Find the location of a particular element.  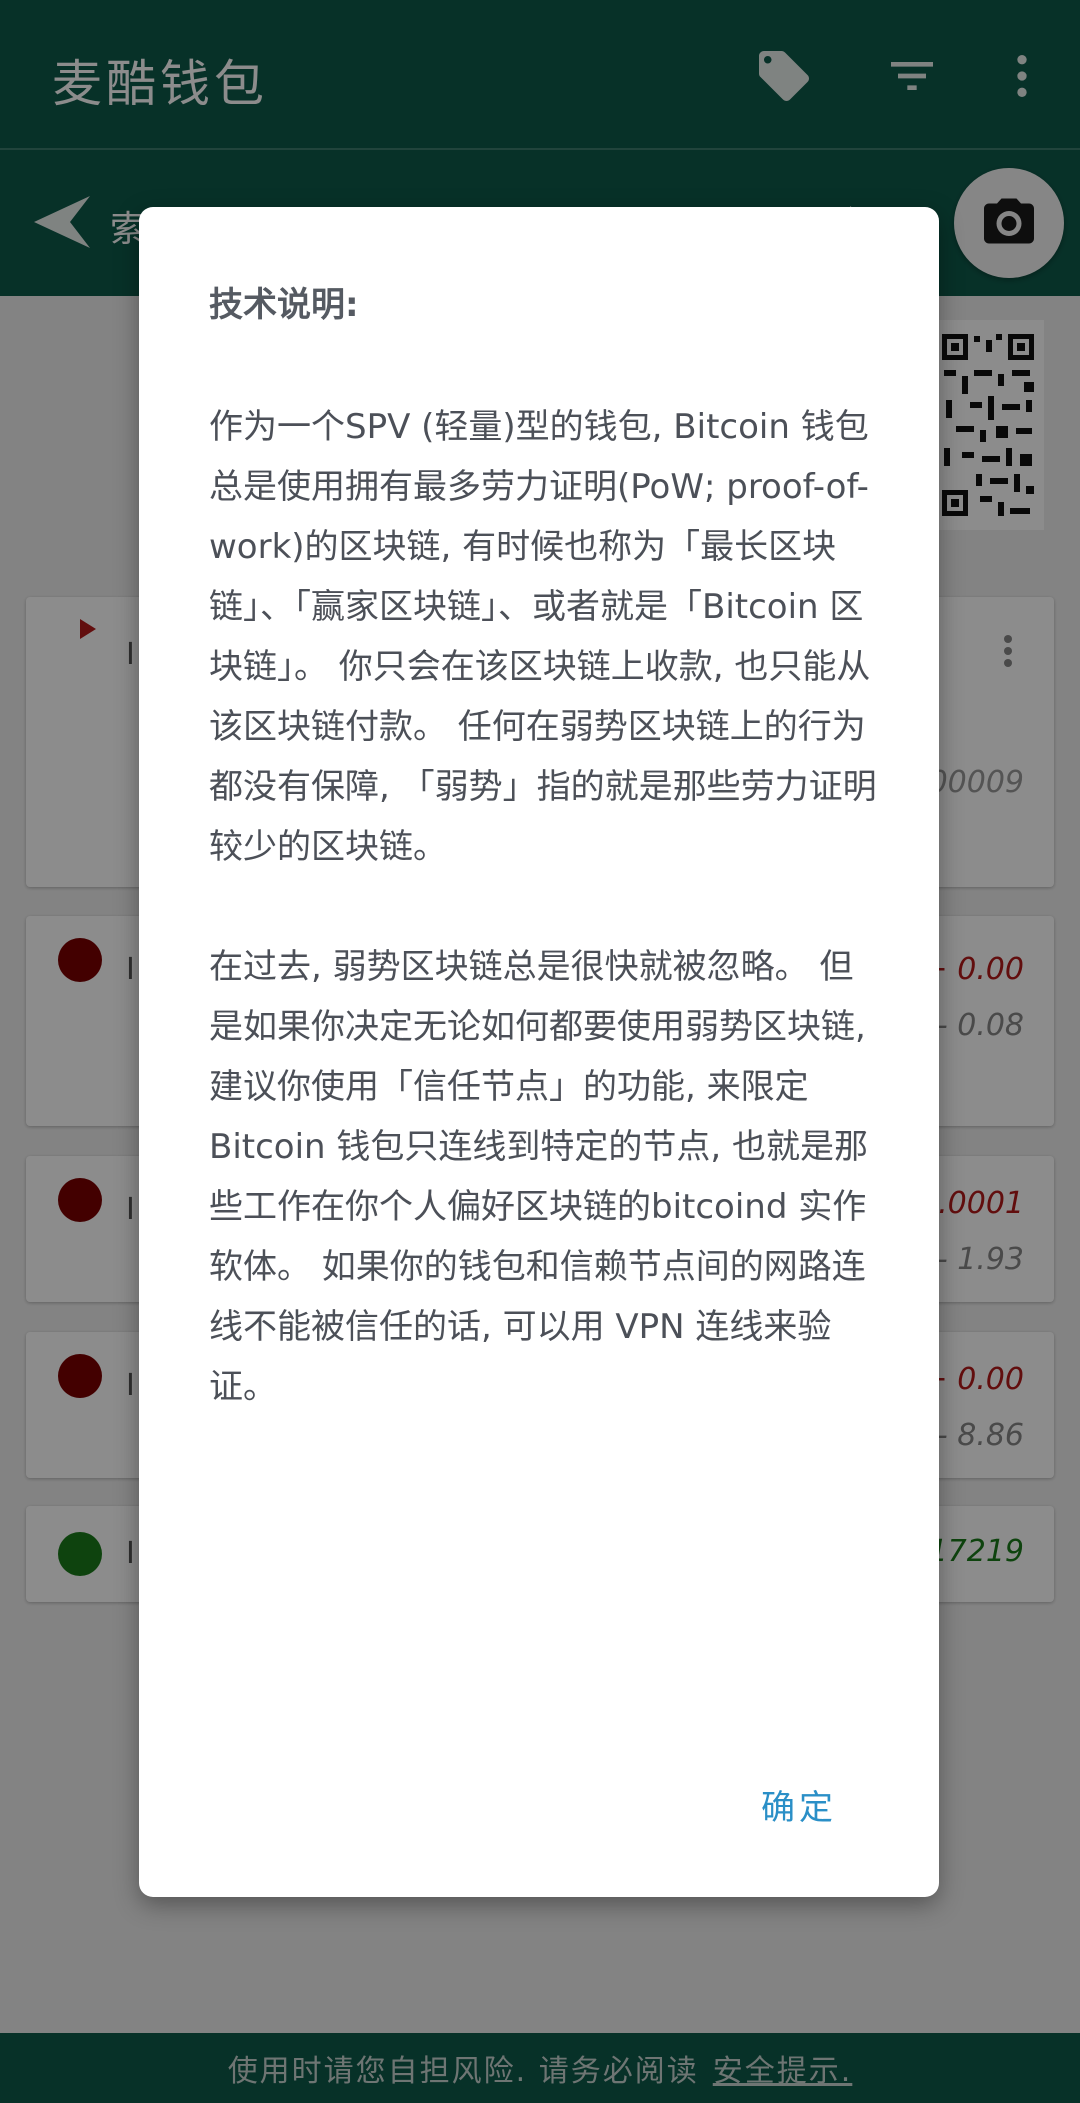

ok-button: 确定 is located at coordinates (799, 1804).